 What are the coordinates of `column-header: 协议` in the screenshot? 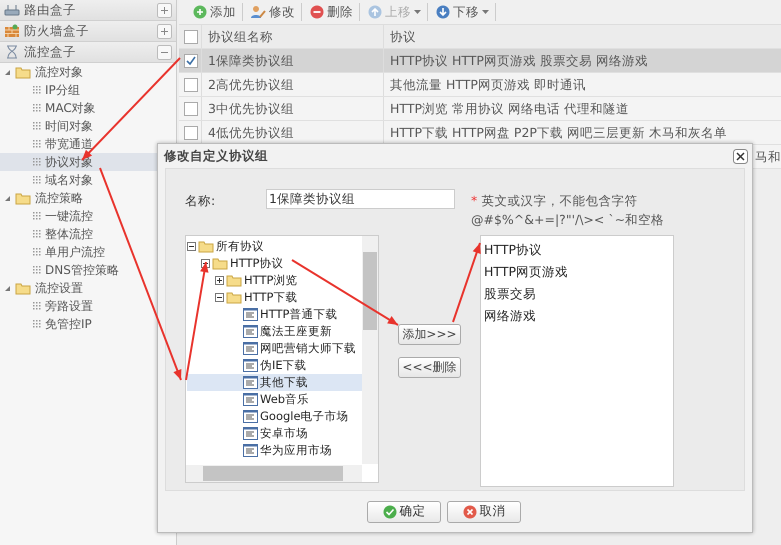 It's located at (582, 36).